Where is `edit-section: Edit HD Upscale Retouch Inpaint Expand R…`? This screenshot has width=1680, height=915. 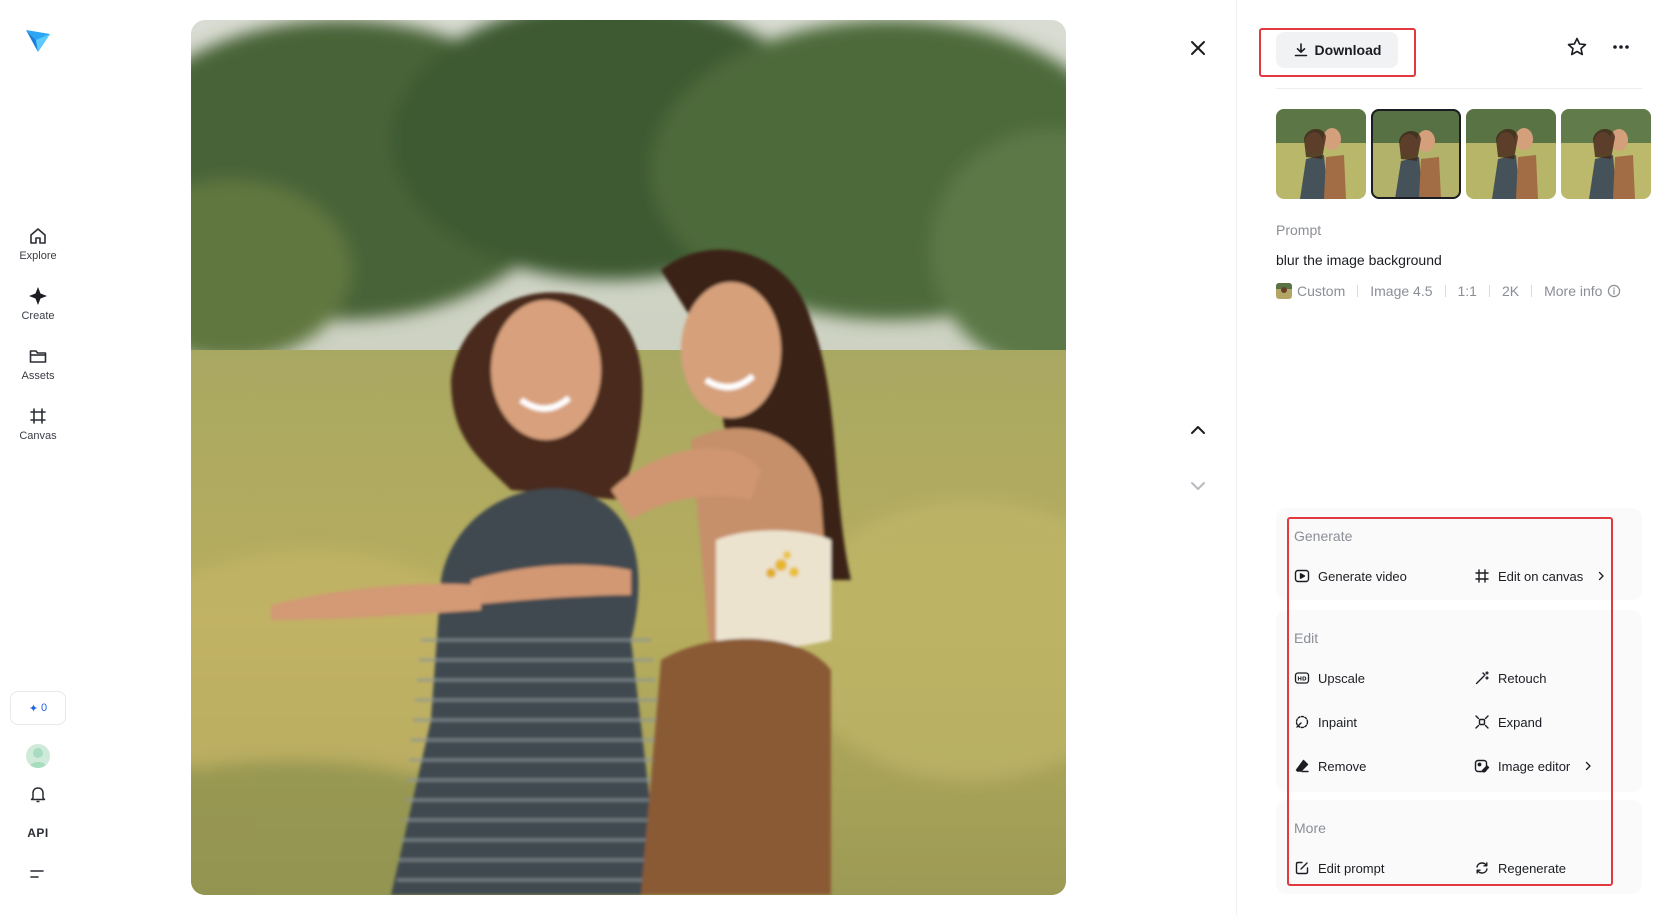 edit-section: Edit HD Upscale Retouch Inpaint Expand R… is located at coordinates (1459, 701).